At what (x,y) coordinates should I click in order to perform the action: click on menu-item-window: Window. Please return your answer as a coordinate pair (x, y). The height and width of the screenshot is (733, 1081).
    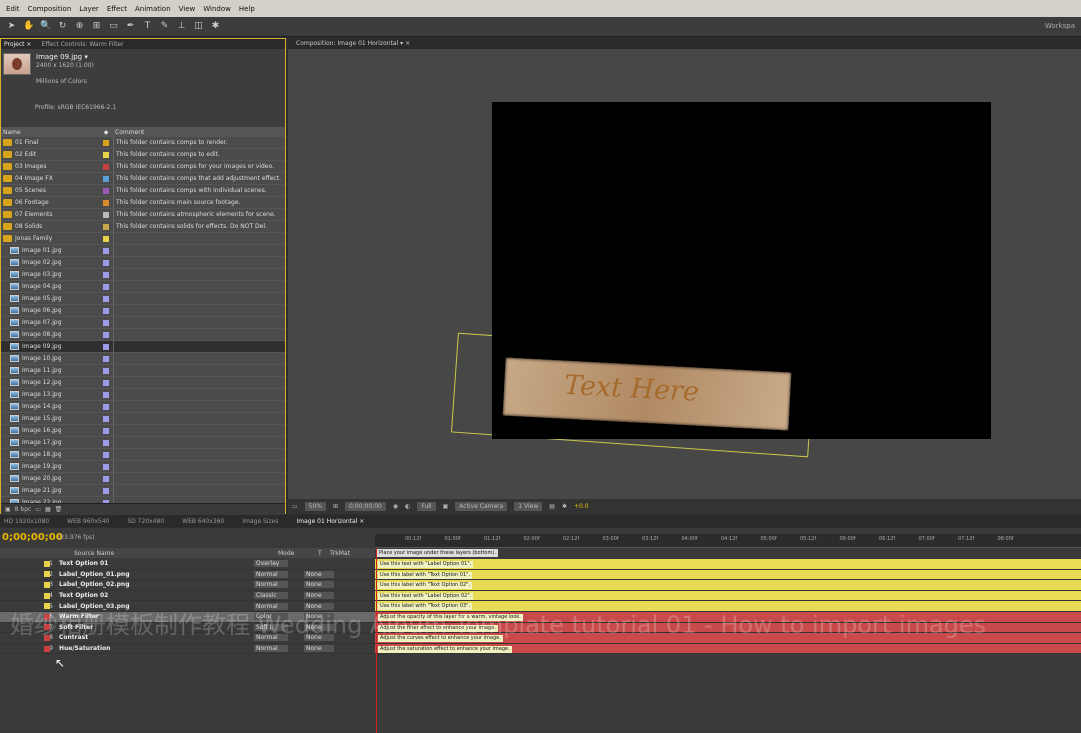
    Looking at the image, I should click on (217, 9).